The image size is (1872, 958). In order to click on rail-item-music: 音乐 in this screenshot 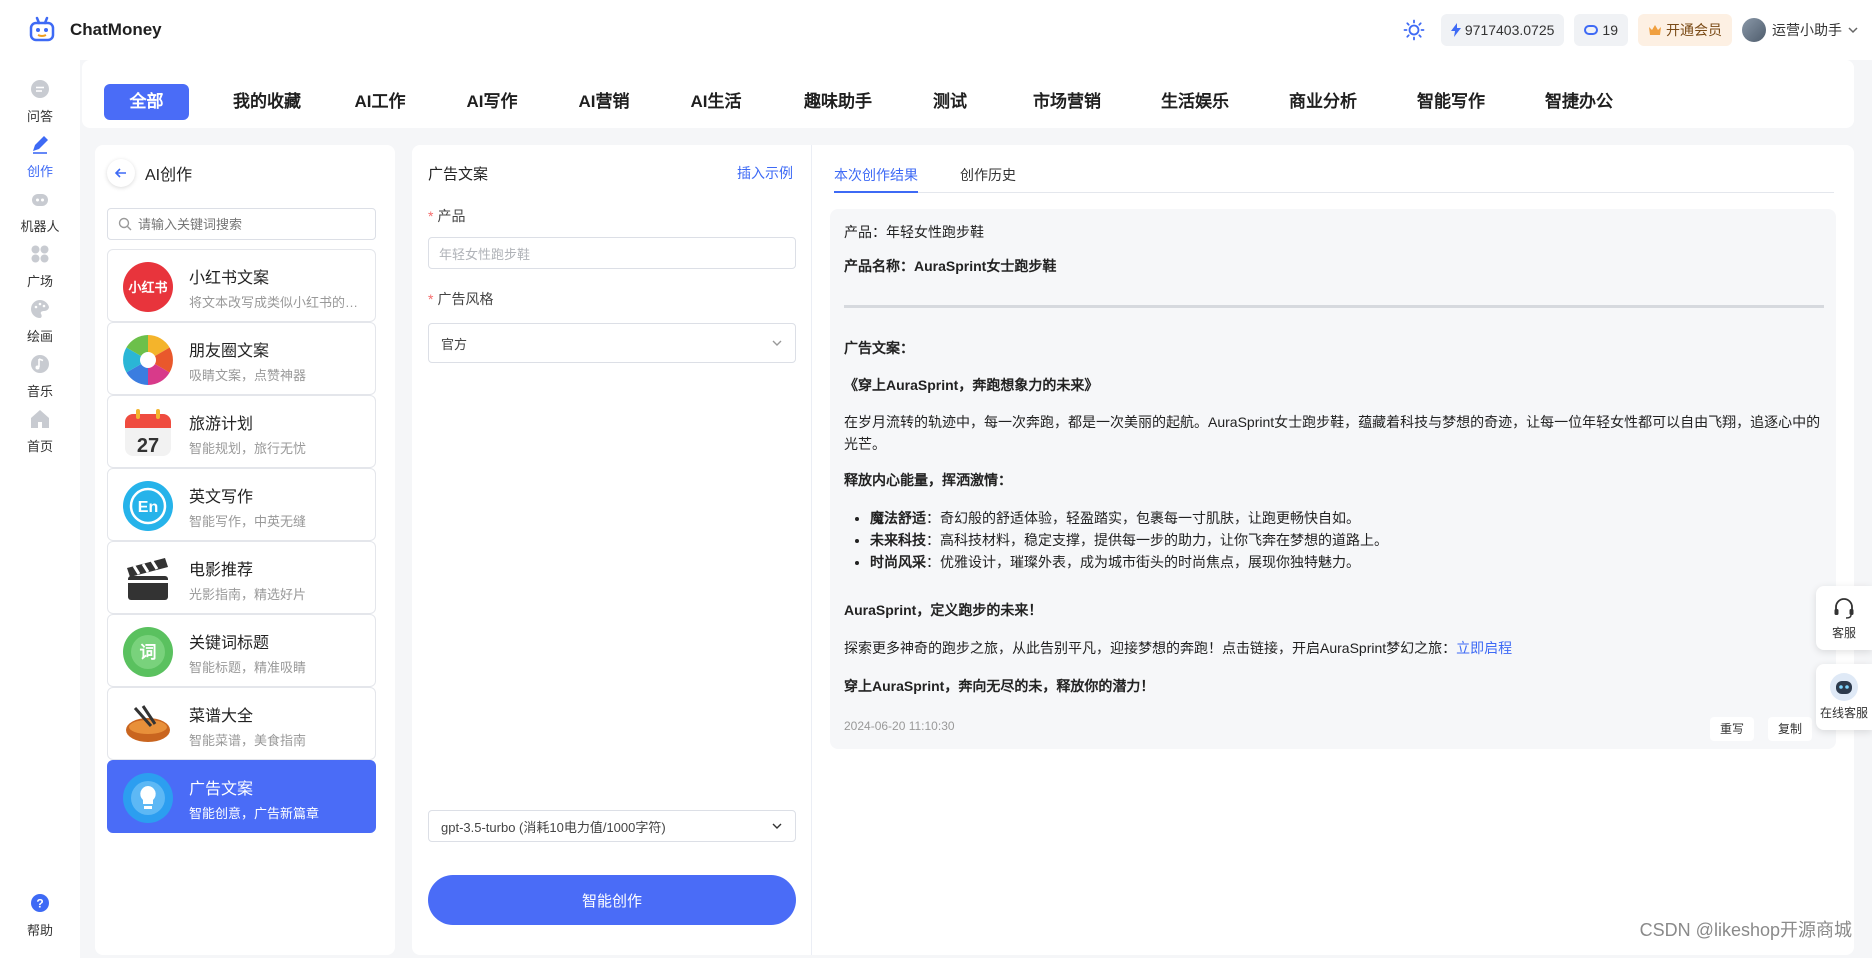, I will do `click(40, 376)`.